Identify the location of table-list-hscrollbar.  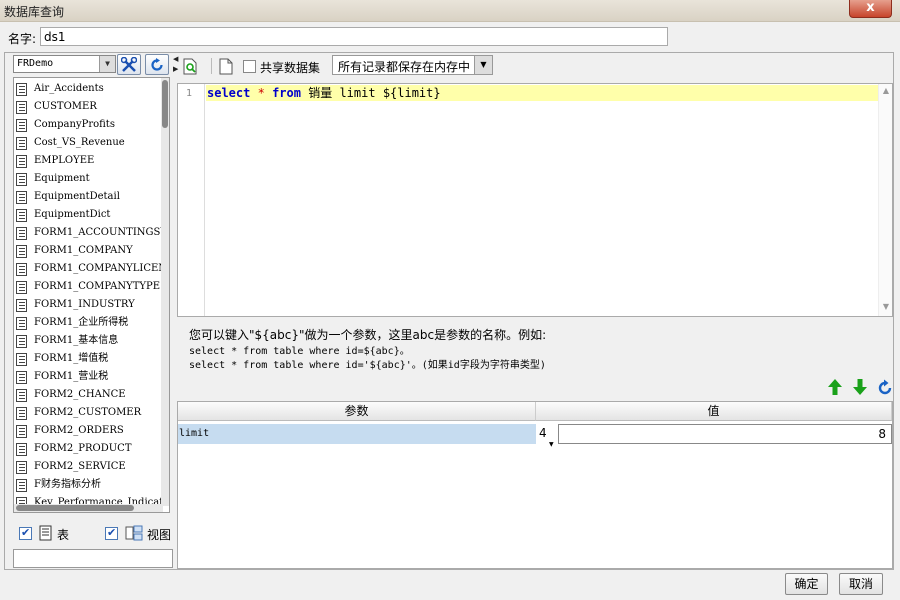
(88, 508).